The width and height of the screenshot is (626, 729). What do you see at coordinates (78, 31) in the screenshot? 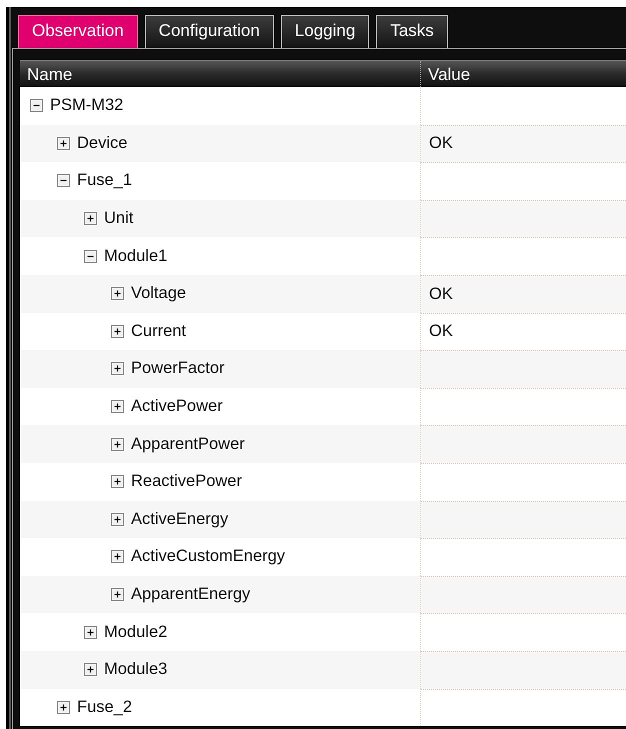
I see `tab: Observation` at bounding box center [78, 31].